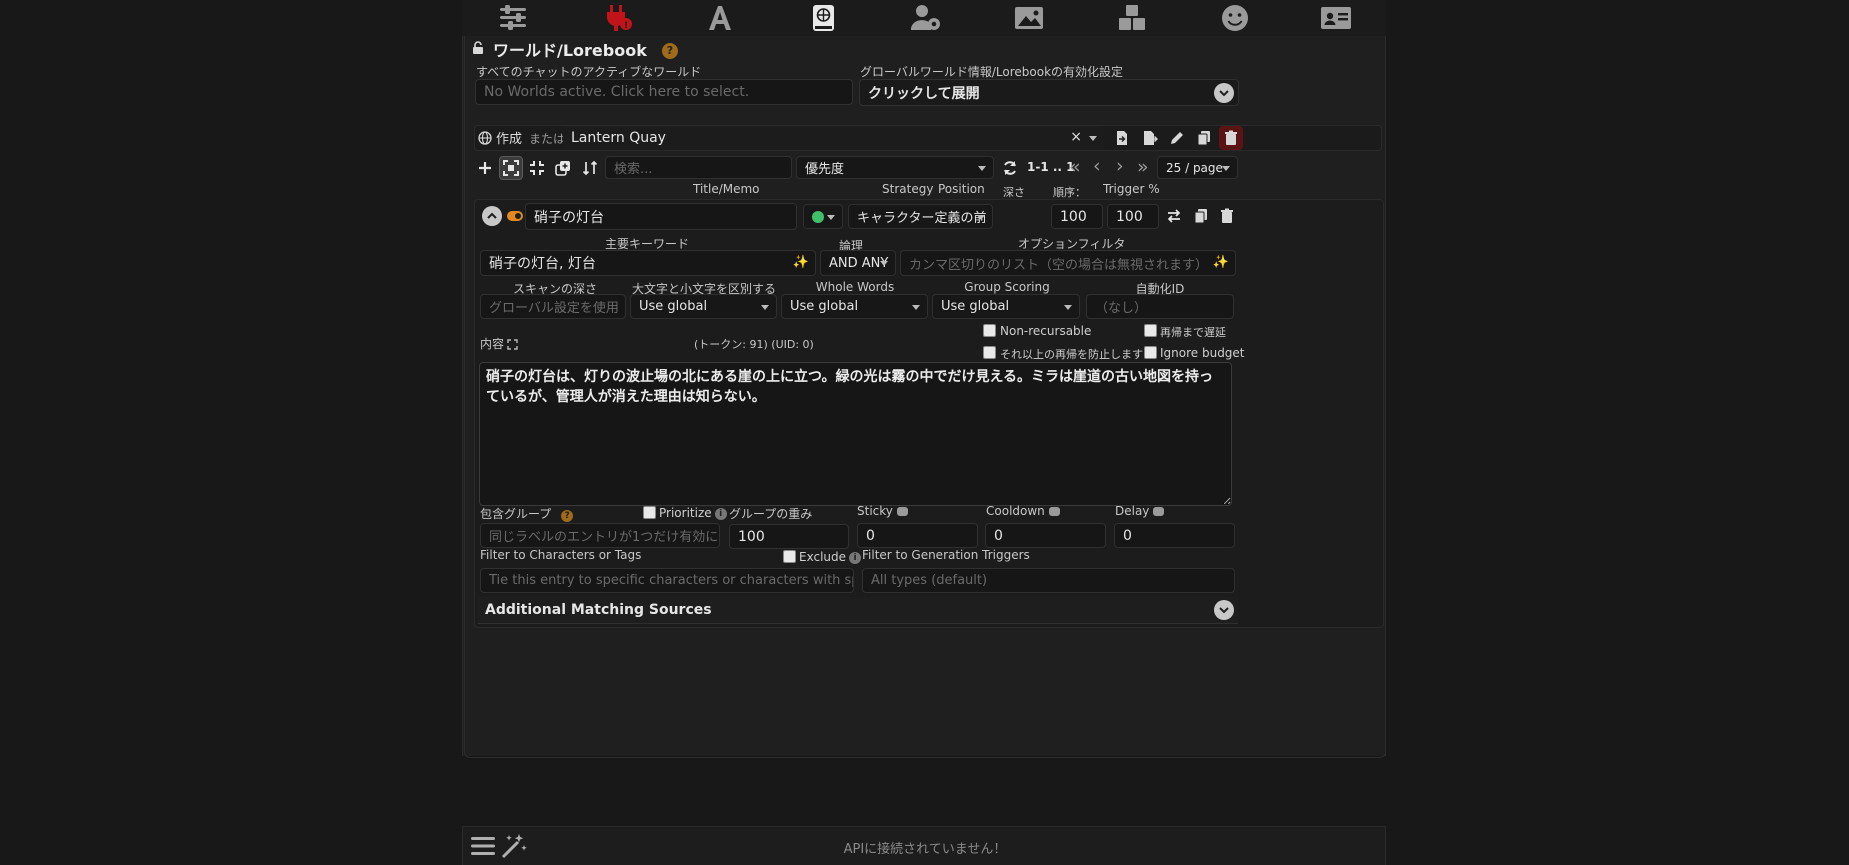 Image resolution: width=1849 pixels, height=865 pixels. I want to click on exclude-checkbox, so click(789, 556).